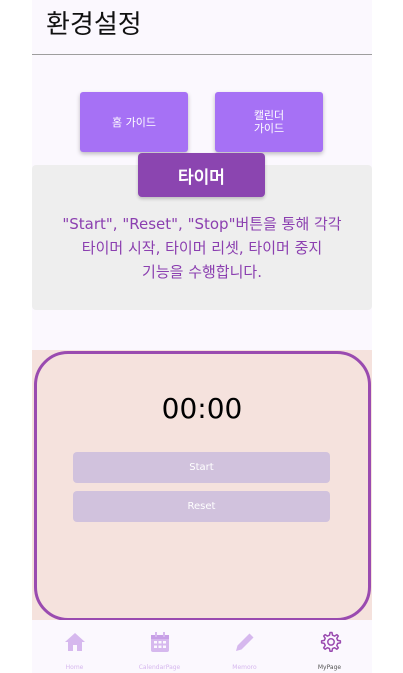 This screenshot has height=673, width=403. I want to click on nav-item-calendar: CalendarPage, so click(159, 646).